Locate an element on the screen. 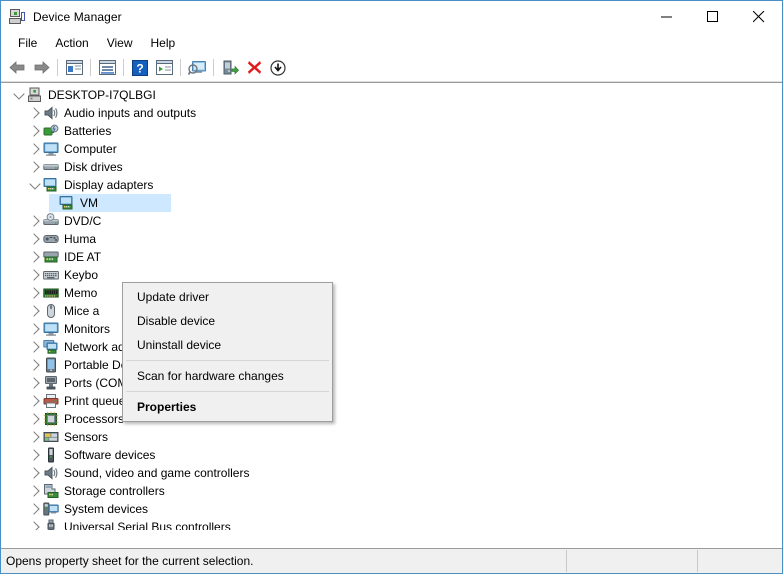  menu-action: Action is located at coordinates (71, 43).